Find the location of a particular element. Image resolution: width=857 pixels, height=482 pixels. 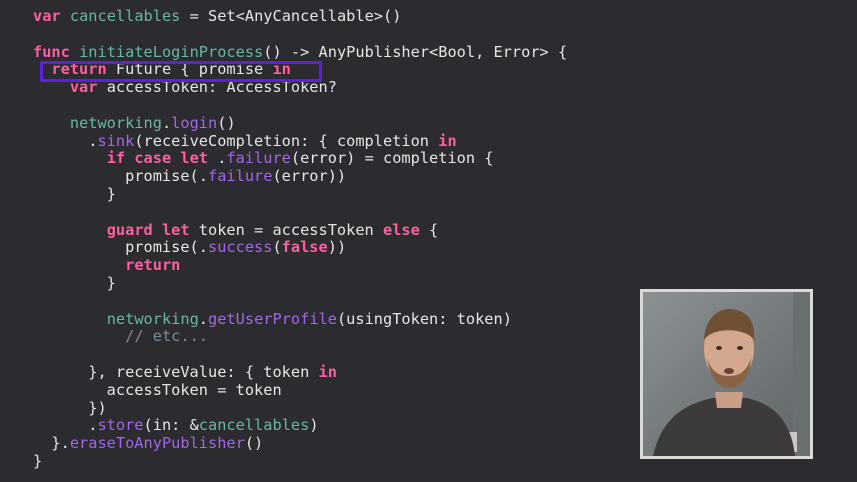

code-token: (usingToken: token) is located at coordinates (424, 318).